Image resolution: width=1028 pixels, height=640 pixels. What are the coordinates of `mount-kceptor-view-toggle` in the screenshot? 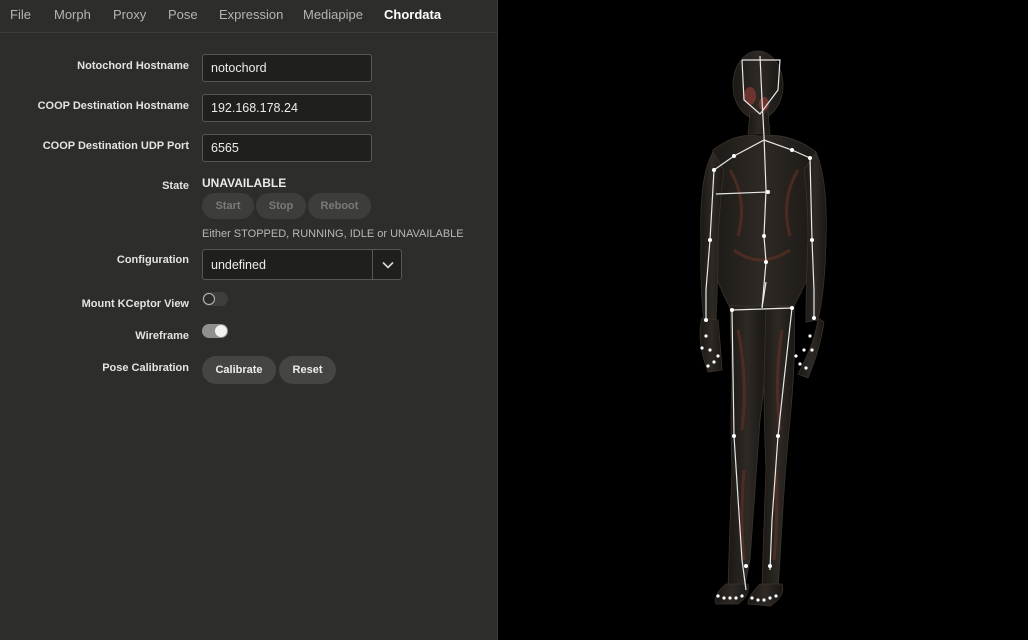 It's located at (215, 299).